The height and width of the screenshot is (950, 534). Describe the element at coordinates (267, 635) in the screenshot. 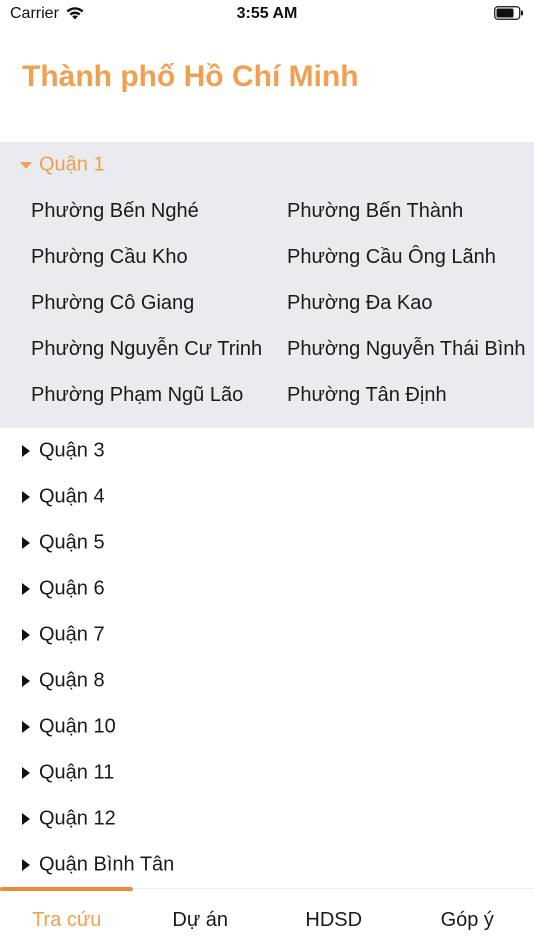

I see `district-header: Quận 7` at that location.